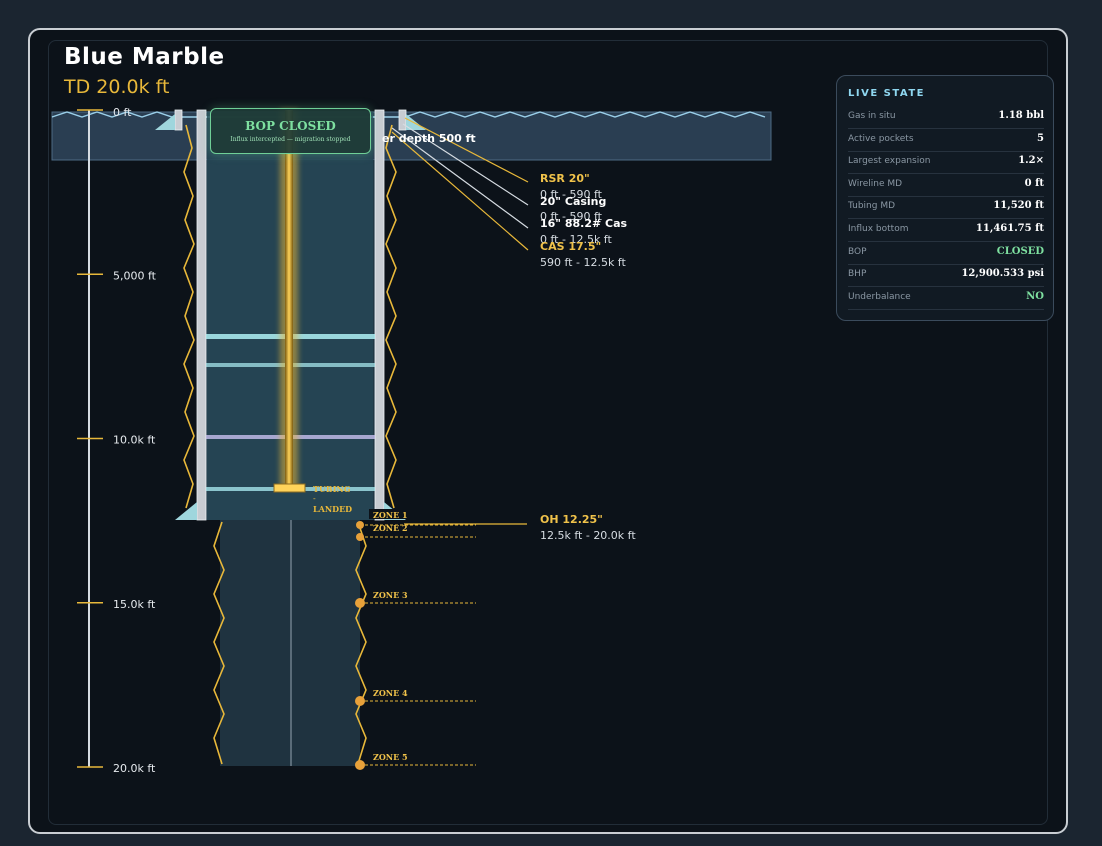 This screenshot has height=846, width=1102. I want to click on depth-tick-label: 5,000 ft, so click(135, 275).